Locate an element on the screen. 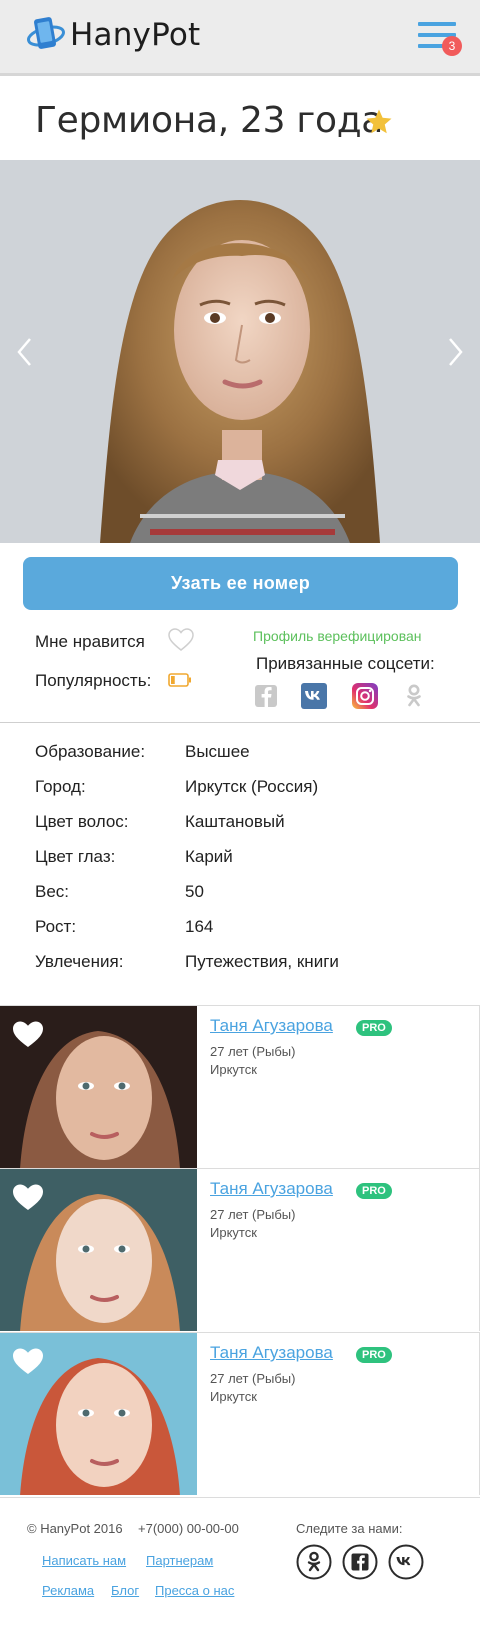 This screenshot has height=1630, width=480. info-row: Вес: 50 is located at coordinates (245, 893).